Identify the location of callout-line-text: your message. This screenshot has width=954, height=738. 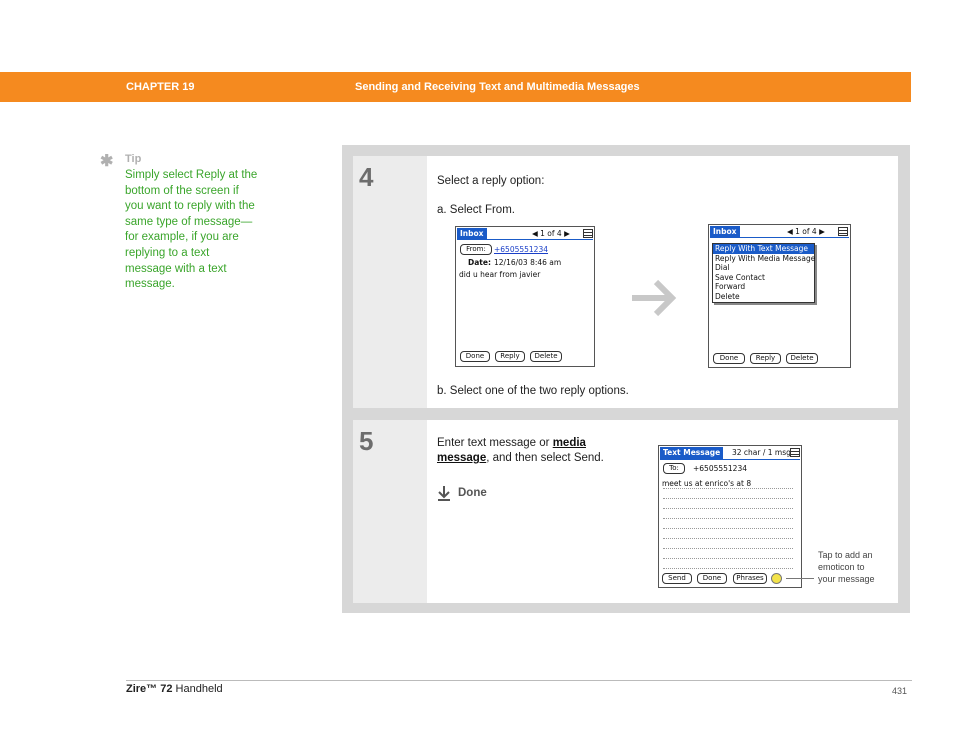
(846, 579).